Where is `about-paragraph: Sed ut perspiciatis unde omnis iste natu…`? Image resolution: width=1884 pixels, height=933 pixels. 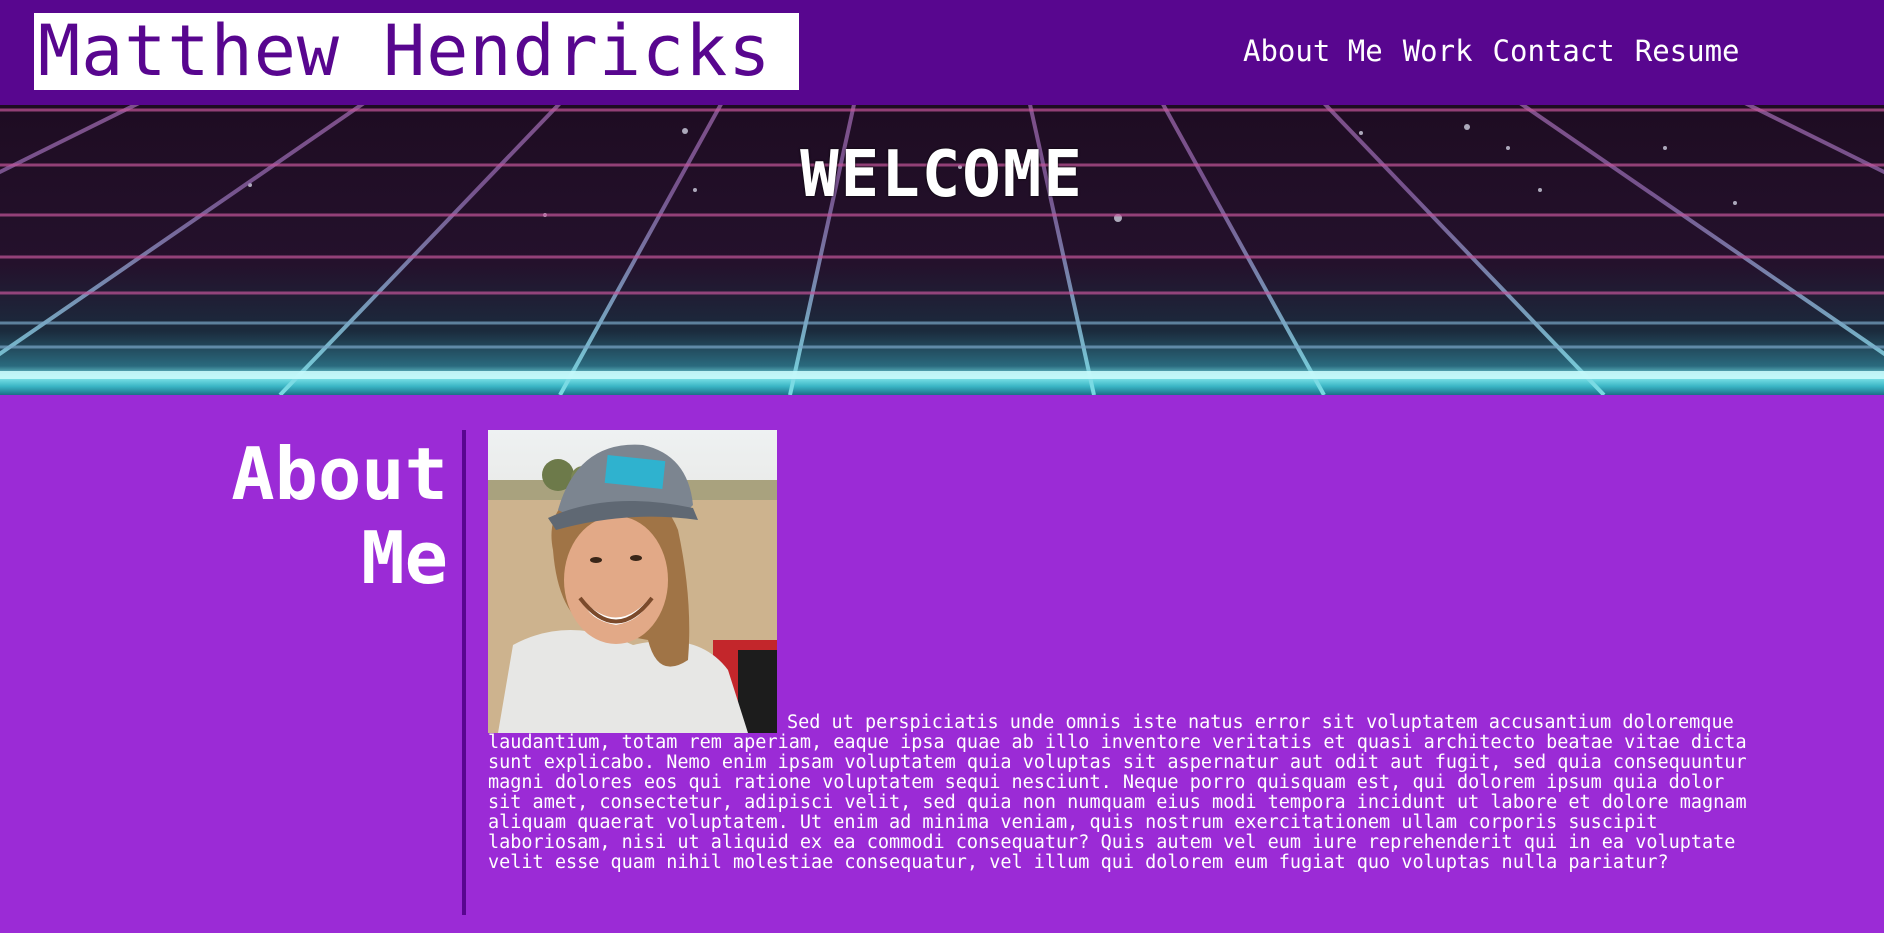
about-paragraph: Sed ut perspiciatis unde omnis iste natu… is located at coordinates (1117, 792).